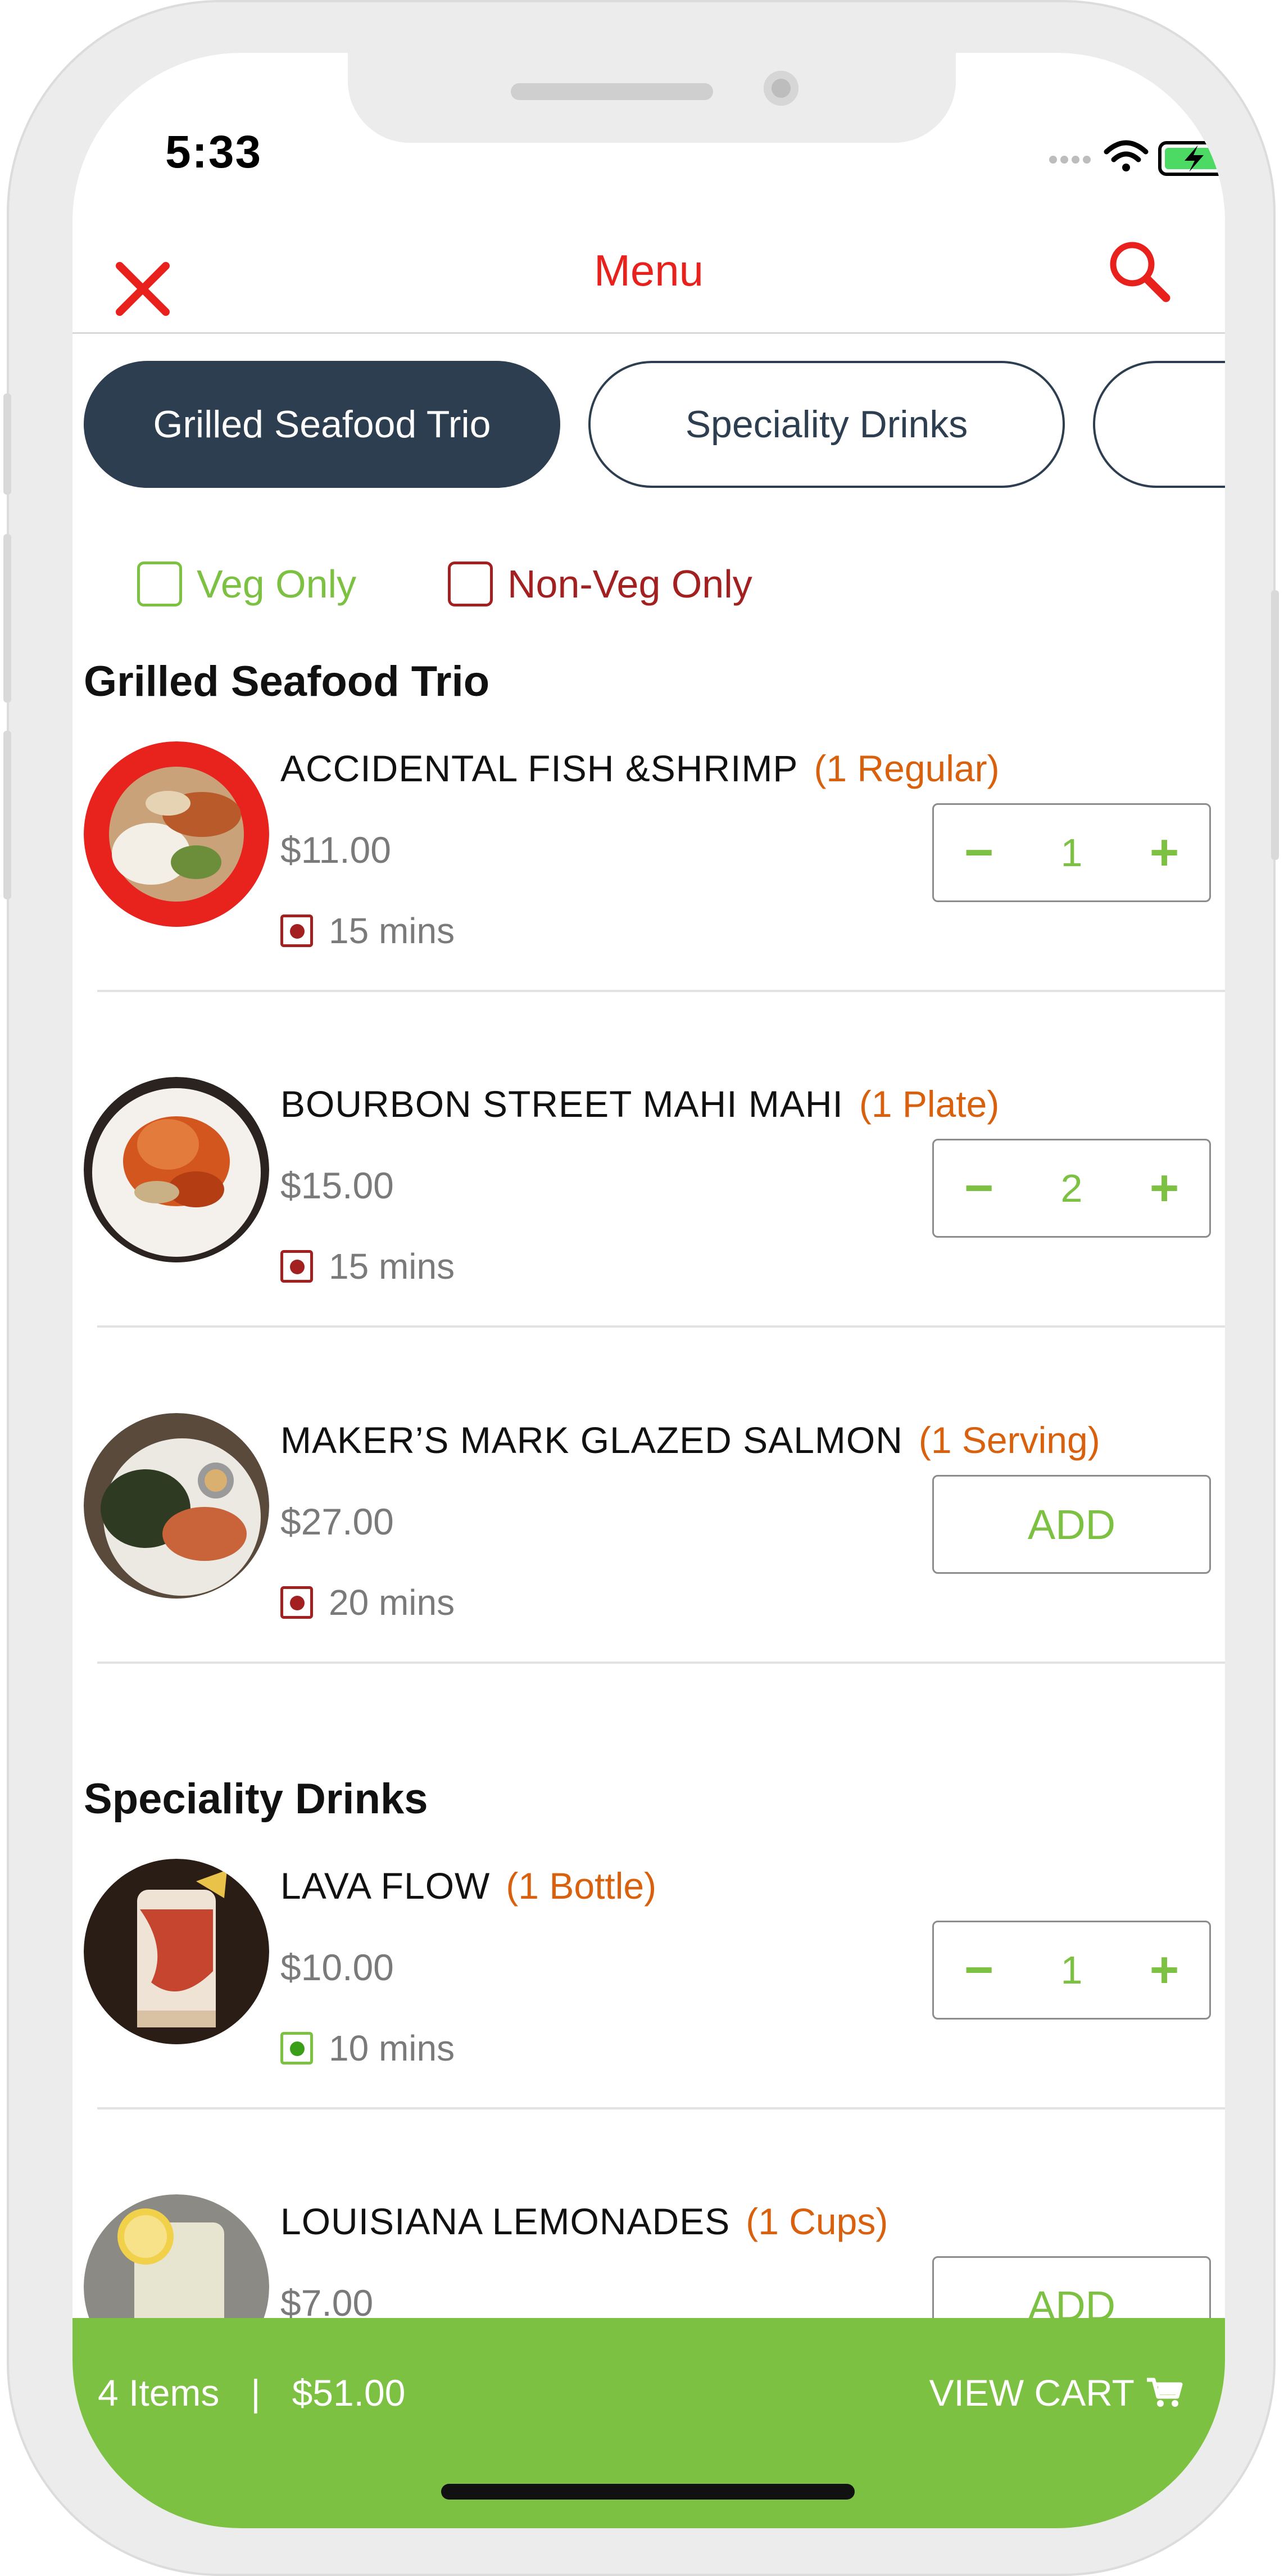  I want to click on item-name: ACCIDENTAL FISH &SHRIMP, so click(539, 768).